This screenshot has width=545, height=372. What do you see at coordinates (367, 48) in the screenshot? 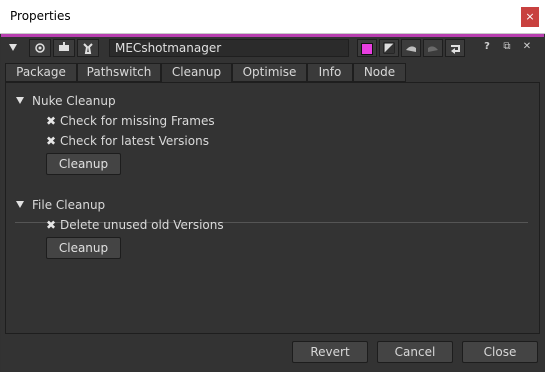
I see `color-swatch-icon` at bounding box center [367, 48].